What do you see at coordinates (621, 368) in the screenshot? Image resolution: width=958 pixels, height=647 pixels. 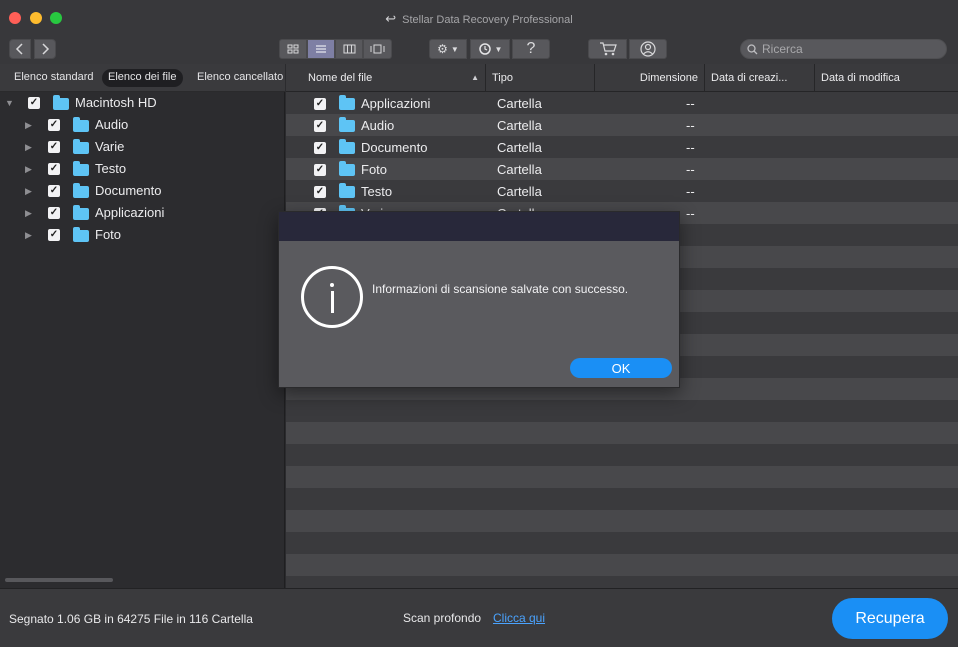 I see `ok-button: OK` at bounding box center [621, 368].